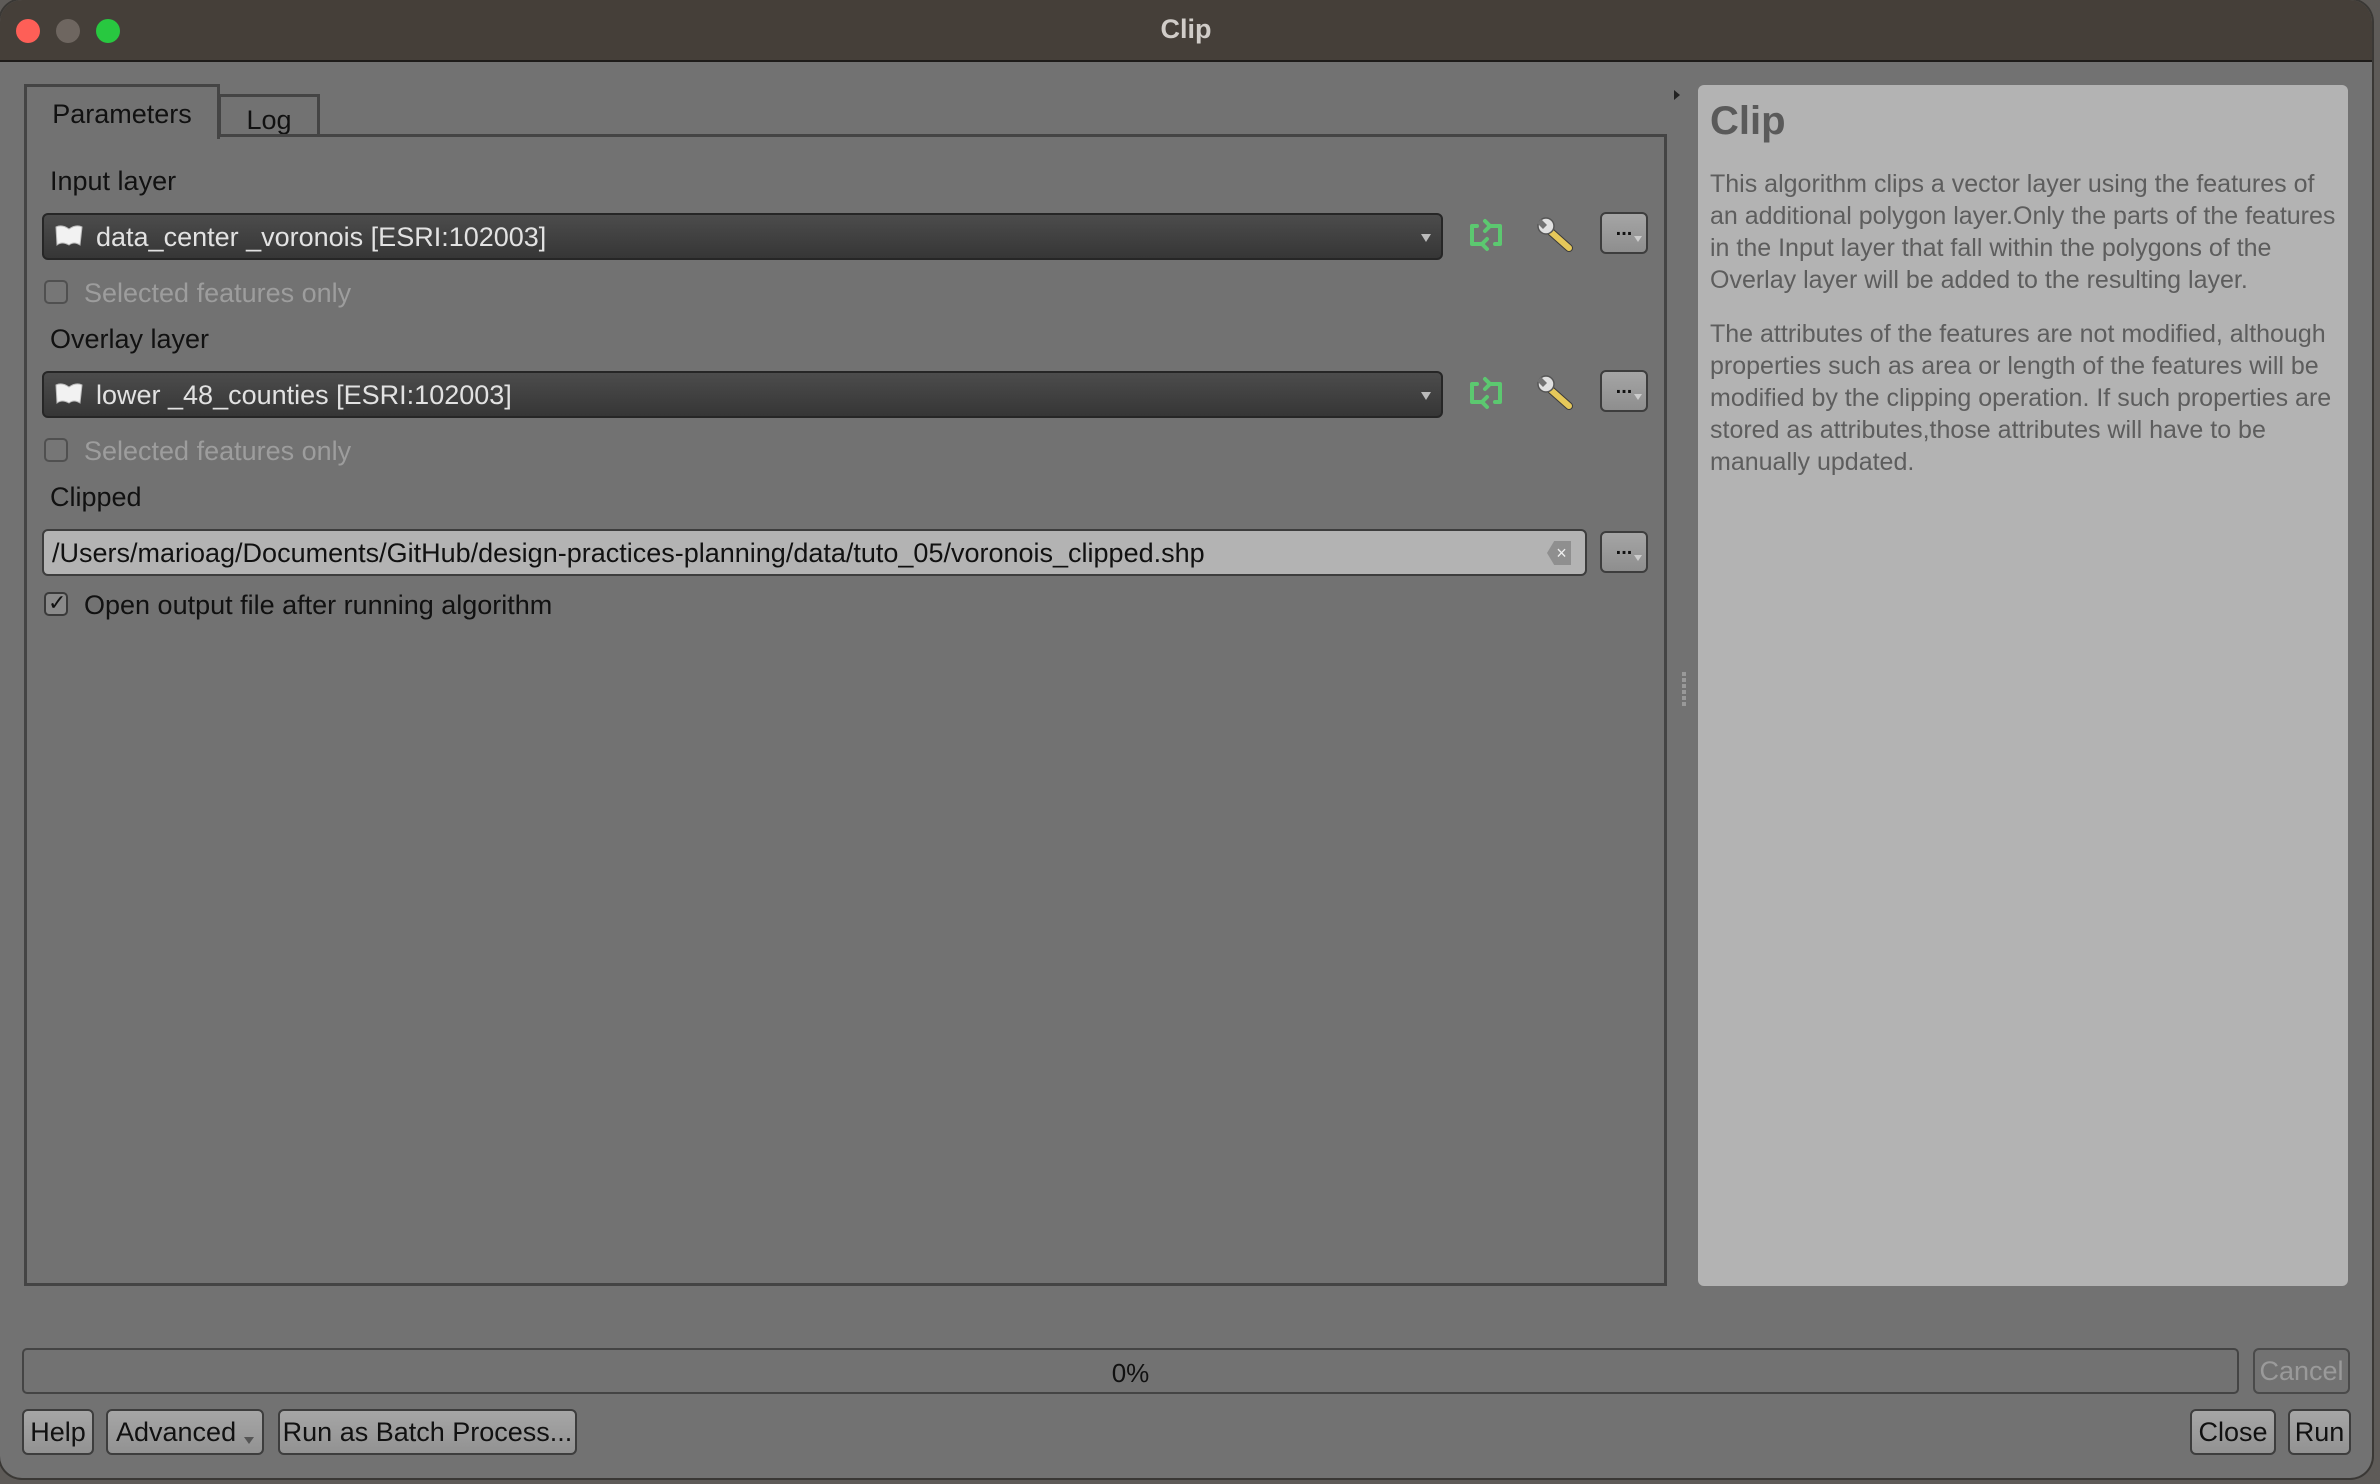  I want to click on clipped-label: Clipped, so click(96, 497).